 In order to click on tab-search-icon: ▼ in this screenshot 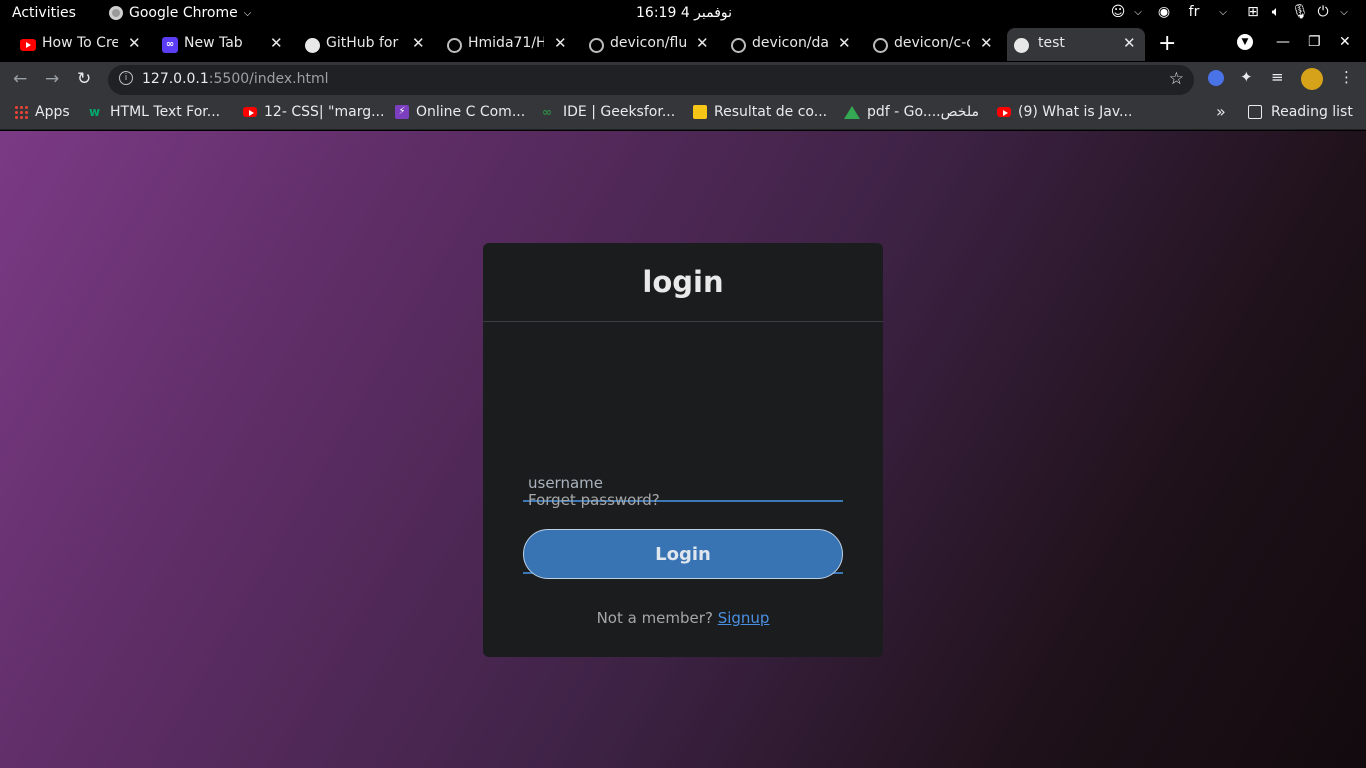, I will do `click(1245, 42)`.